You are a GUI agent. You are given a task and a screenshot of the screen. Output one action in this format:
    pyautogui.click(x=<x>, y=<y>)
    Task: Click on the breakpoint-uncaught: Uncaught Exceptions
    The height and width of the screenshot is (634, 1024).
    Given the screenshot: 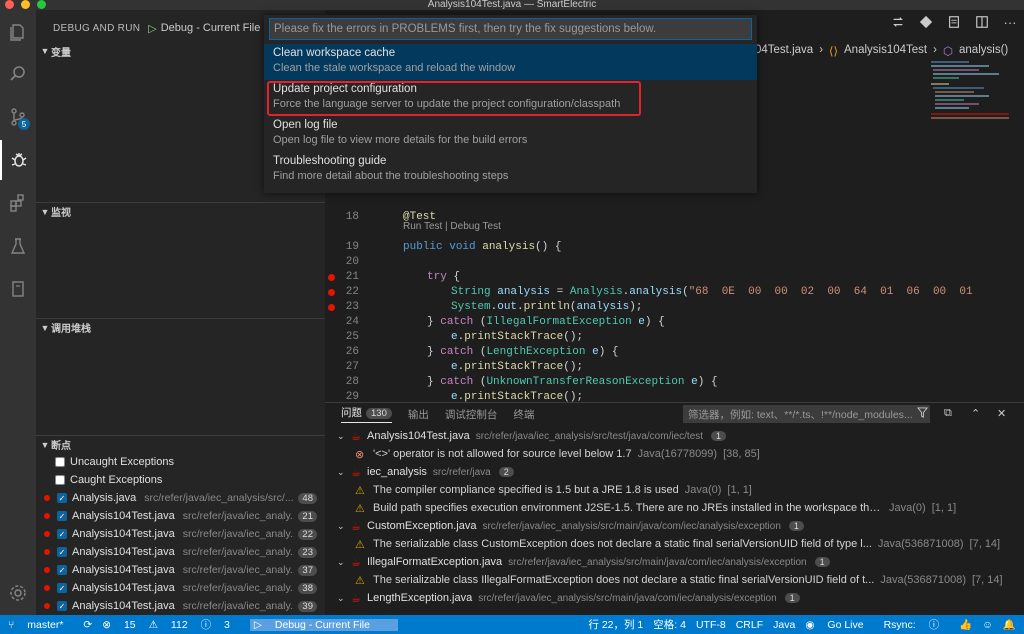 What is the action you would take?
    pyautogui.click(x=180, y=462)
    